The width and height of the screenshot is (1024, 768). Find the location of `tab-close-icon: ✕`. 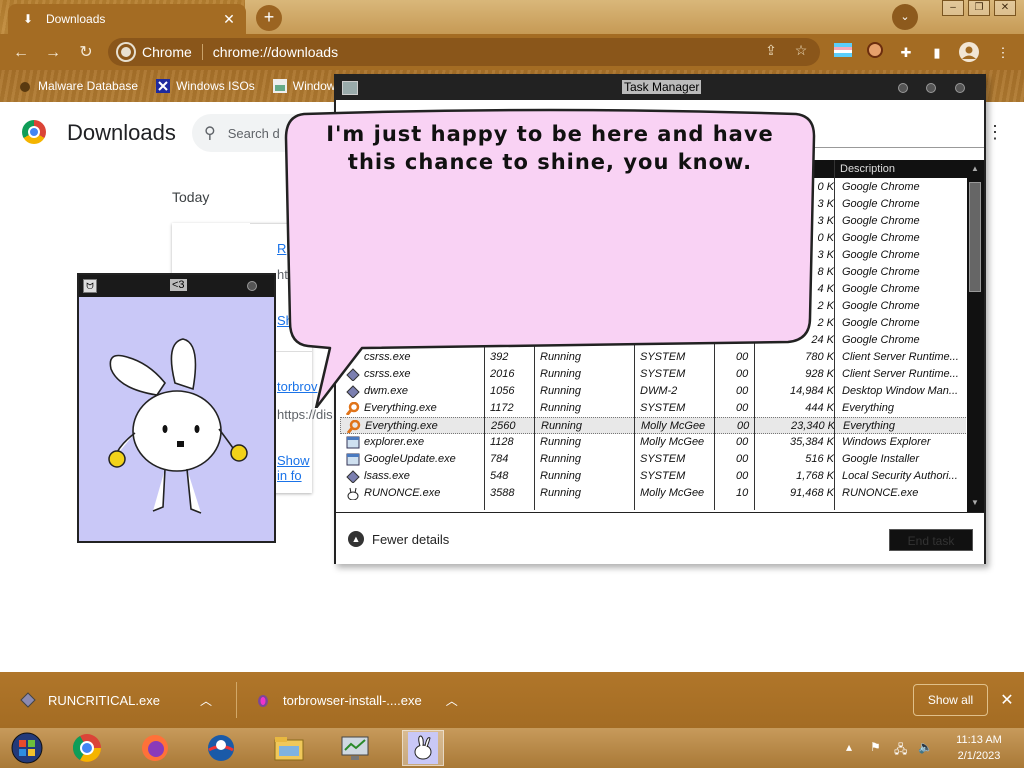

tab-close-icon: ✕ is located at coordinates (229, 19).